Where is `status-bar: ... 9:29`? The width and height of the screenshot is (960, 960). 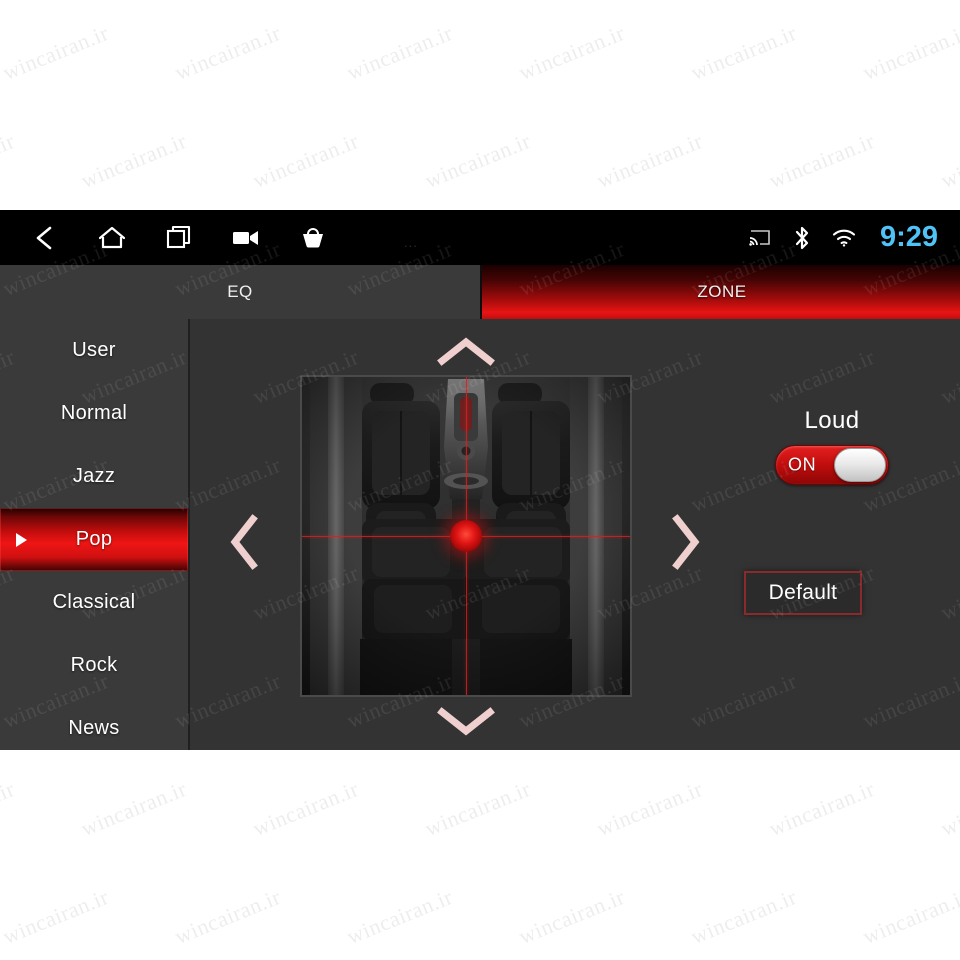 status-bar: ... 9:29 is located at coordinates (480, 237).